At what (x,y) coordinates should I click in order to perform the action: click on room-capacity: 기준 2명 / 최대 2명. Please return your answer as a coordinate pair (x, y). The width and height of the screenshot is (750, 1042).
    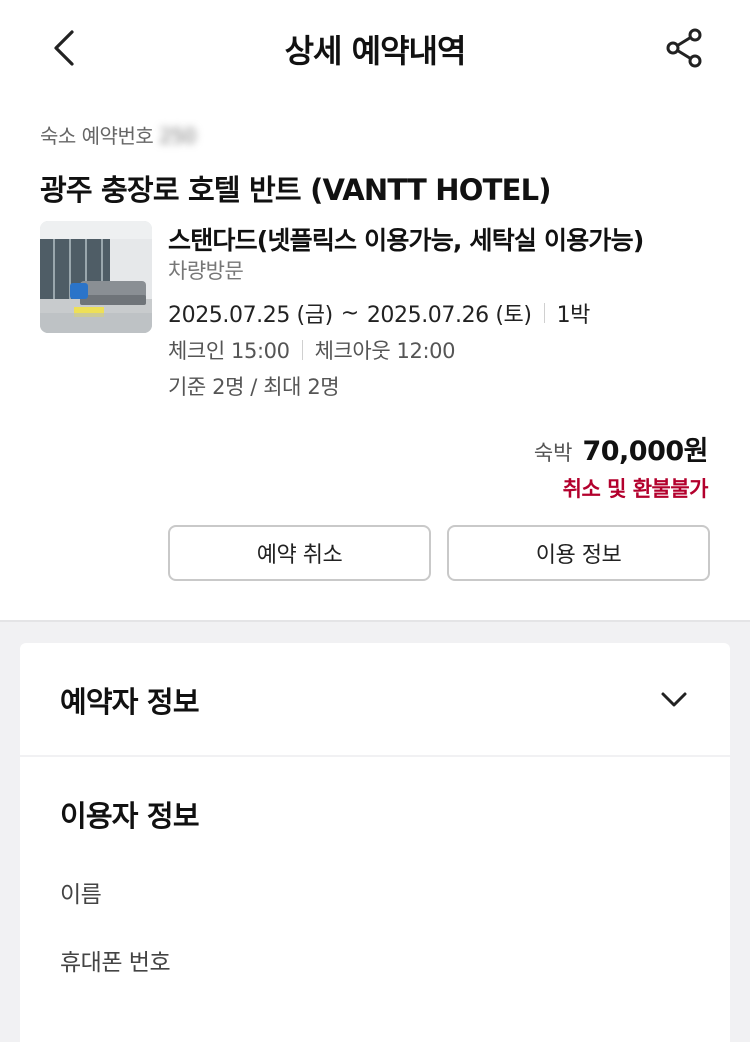
    Looking at the image, I should click on (254, 387).